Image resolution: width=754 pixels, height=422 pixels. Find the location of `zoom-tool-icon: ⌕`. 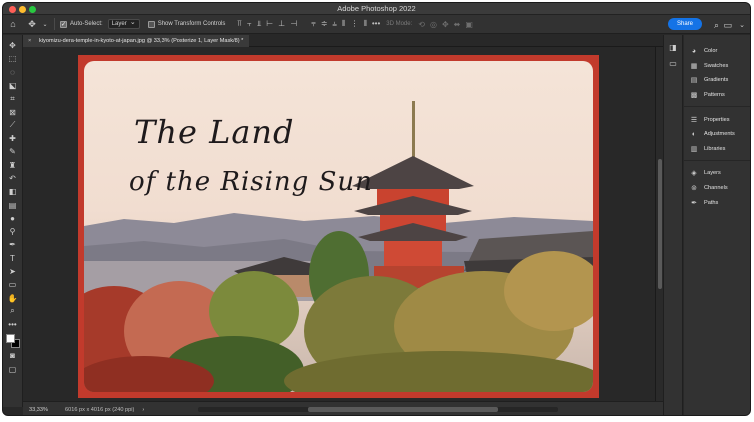

zoom-tool-icon: ⌕ is located at coordinates (13, 311).